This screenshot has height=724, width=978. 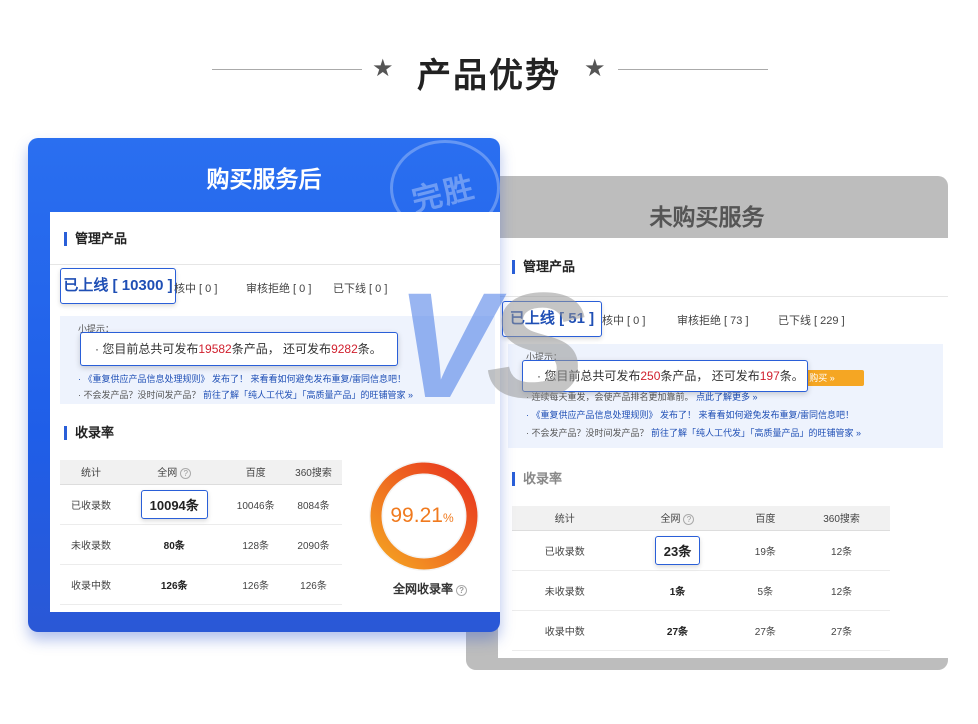 I want to click on publish-quota-notice: · 您目前总共可发布19582条产品， 还可发布9282条。, so click(x=239, y=349).